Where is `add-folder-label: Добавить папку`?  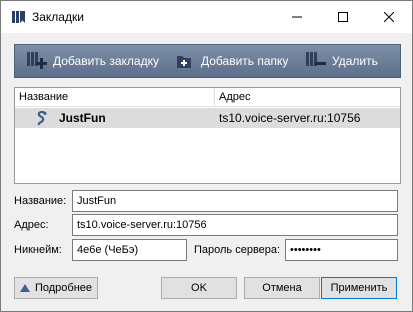
add-folder-label: Добавить папку is located at coordinates (245, 61).